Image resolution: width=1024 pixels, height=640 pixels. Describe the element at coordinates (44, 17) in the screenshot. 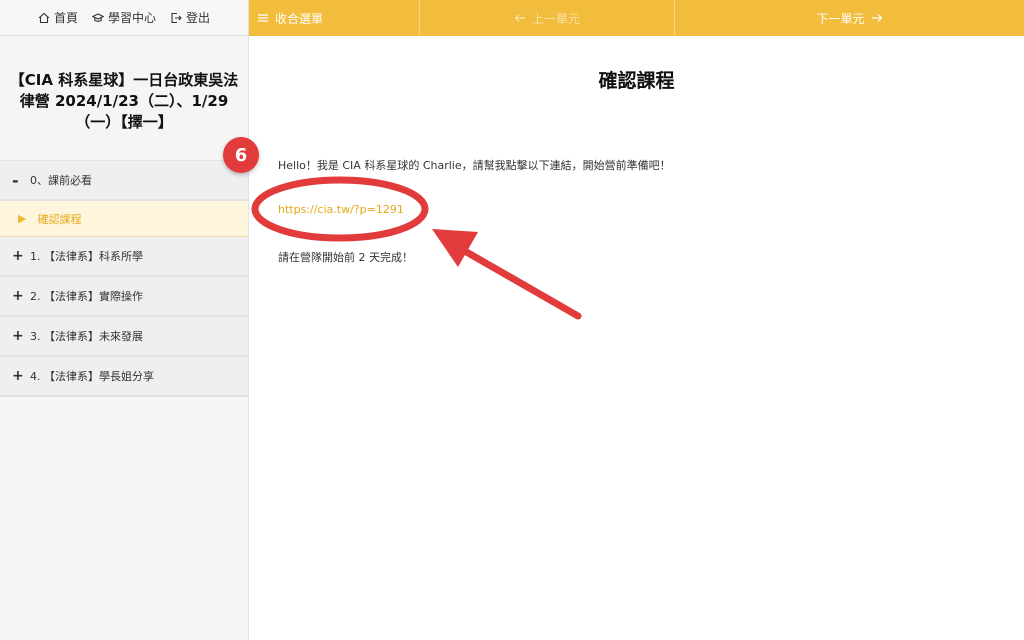

I see `home-icon` at that location.